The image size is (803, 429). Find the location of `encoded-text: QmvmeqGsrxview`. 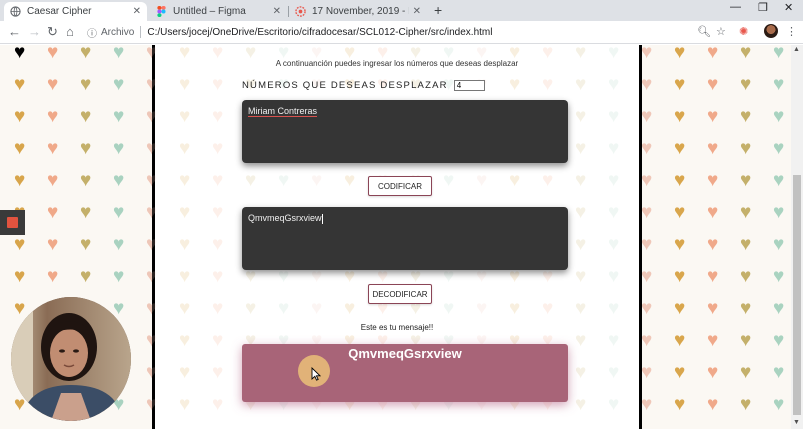

encoded-text: QmvmeqGsrxview is located at coordinates (285, 218).